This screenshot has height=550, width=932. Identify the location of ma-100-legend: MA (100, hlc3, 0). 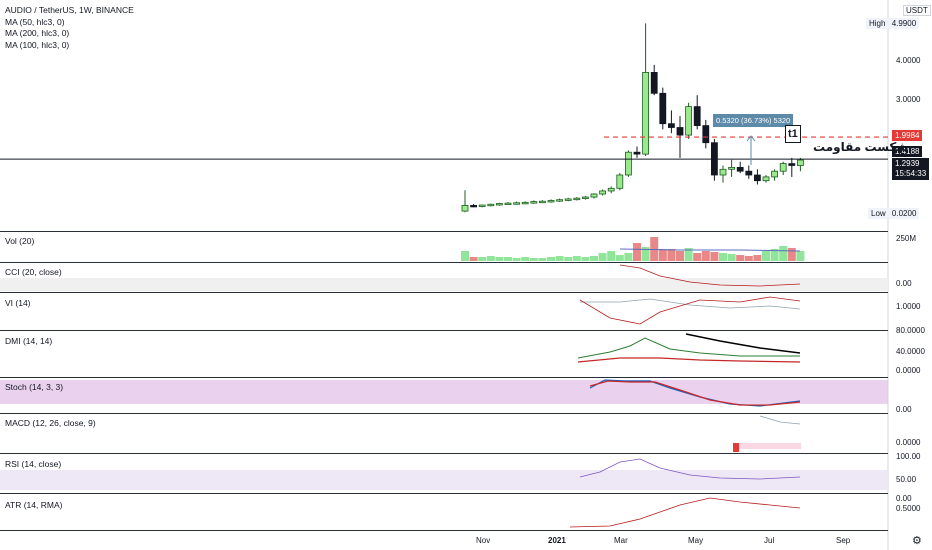
(69, 46).